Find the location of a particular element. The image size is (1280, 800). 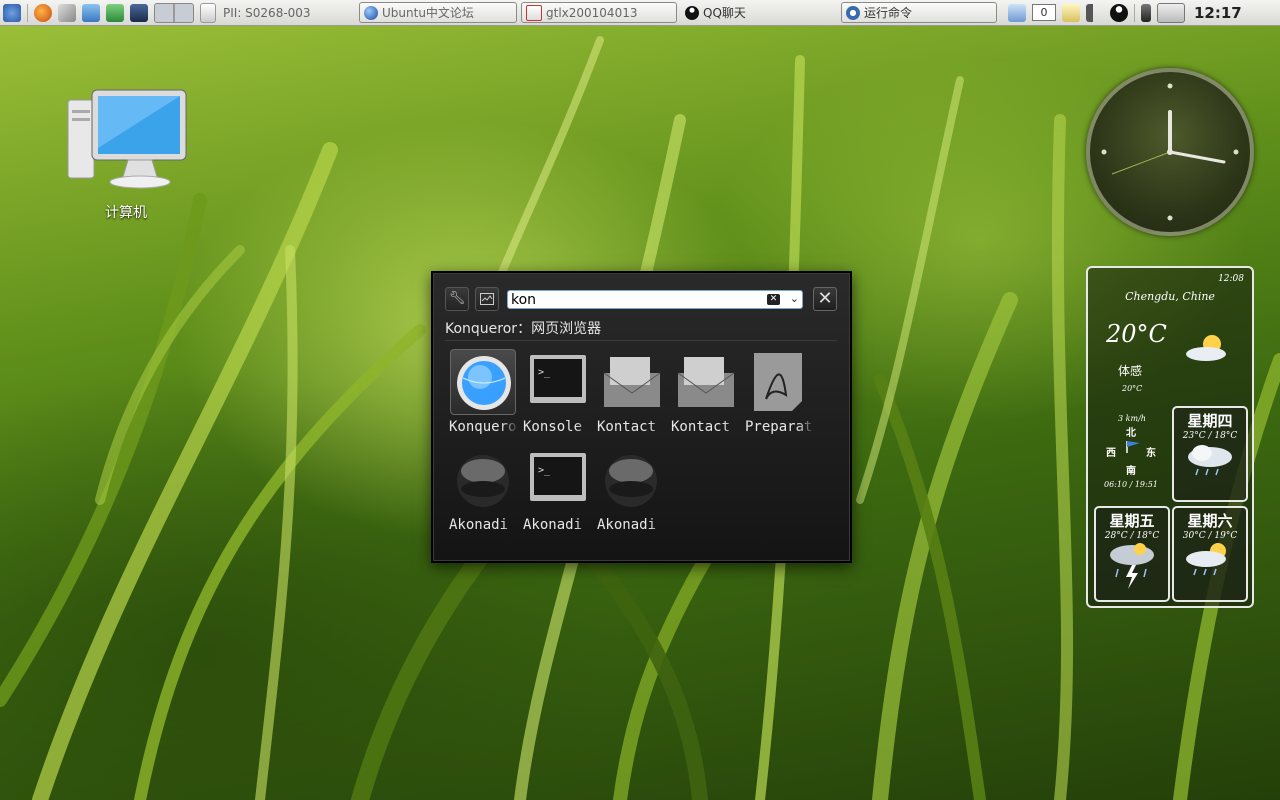

task-label: Ubuntu中文论坛 is located at coordinates (428, 13).